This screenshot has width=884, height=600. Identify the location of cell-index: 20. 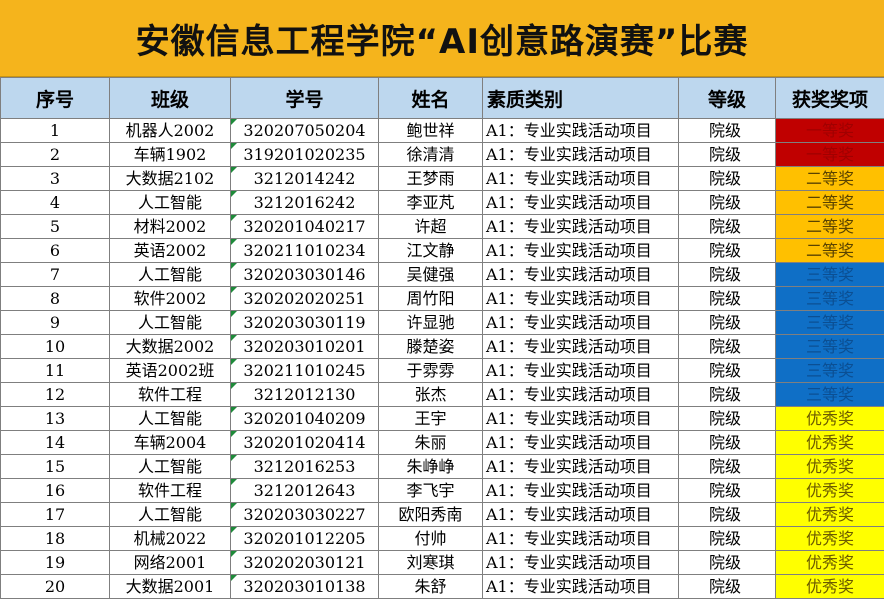
(55, 586).